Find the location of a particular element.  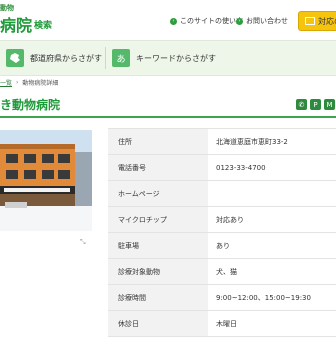

info-value: 北海道恵庭市恵町33-2 is located at coordinates (272, 141).